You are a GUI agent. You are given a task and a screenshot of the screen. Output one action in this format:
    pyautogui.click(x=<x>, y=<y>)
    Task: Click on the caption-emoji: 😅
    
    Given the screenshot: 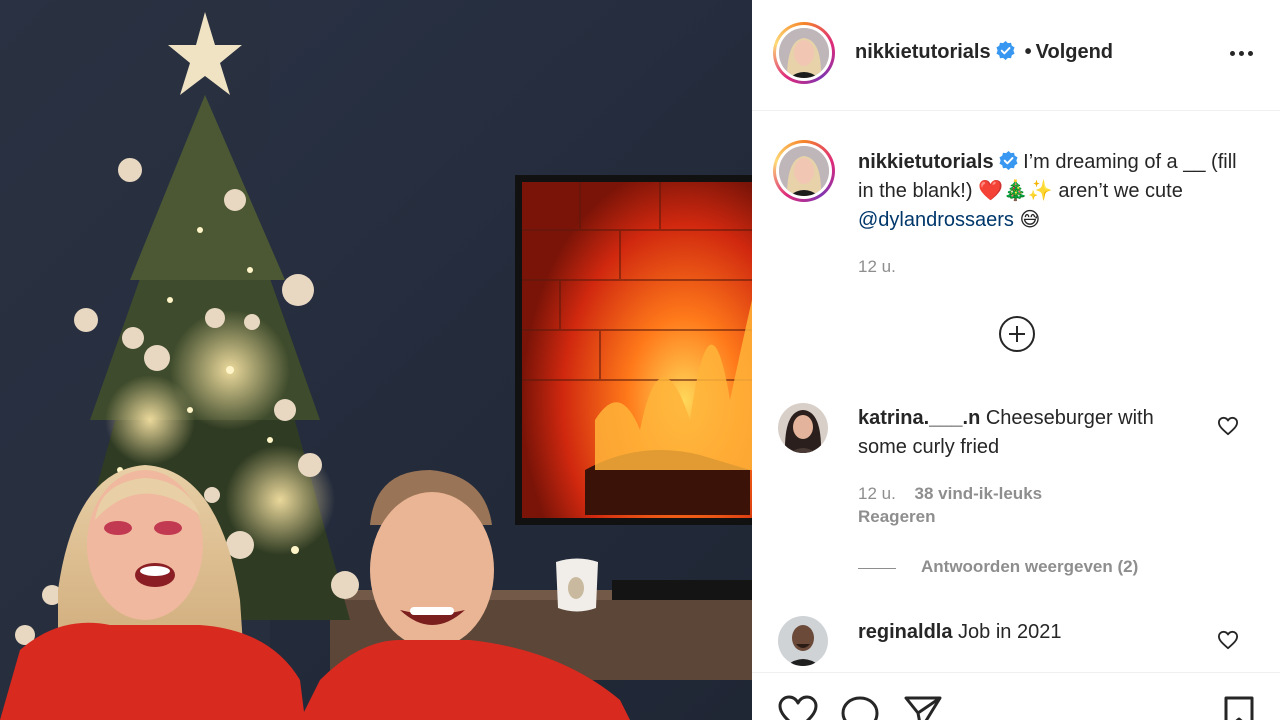 What is the action you would take?
    pyautogui.click(x=1030, y=220)
    